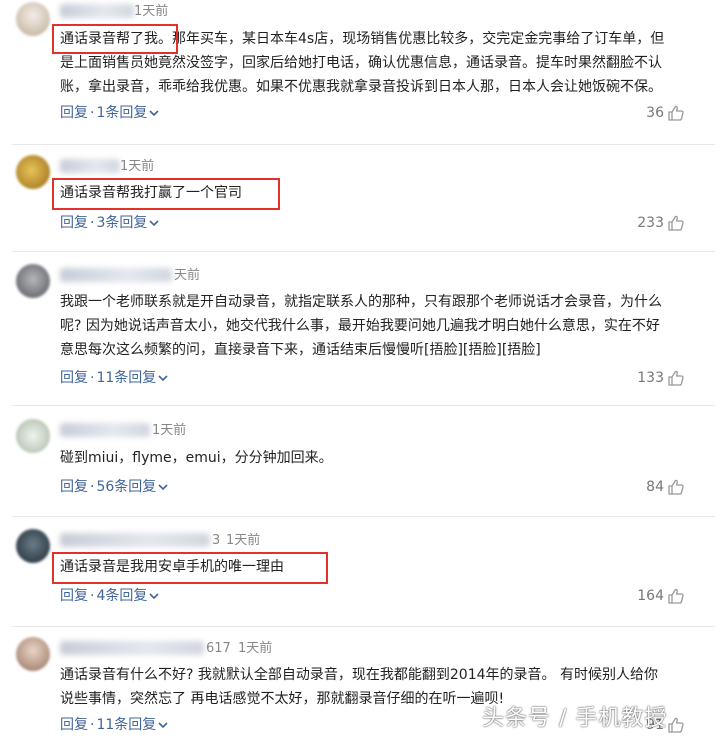  I want to click on comment-text: 通话录音是我用安卓手机的唯一理由, so click(172, 567).